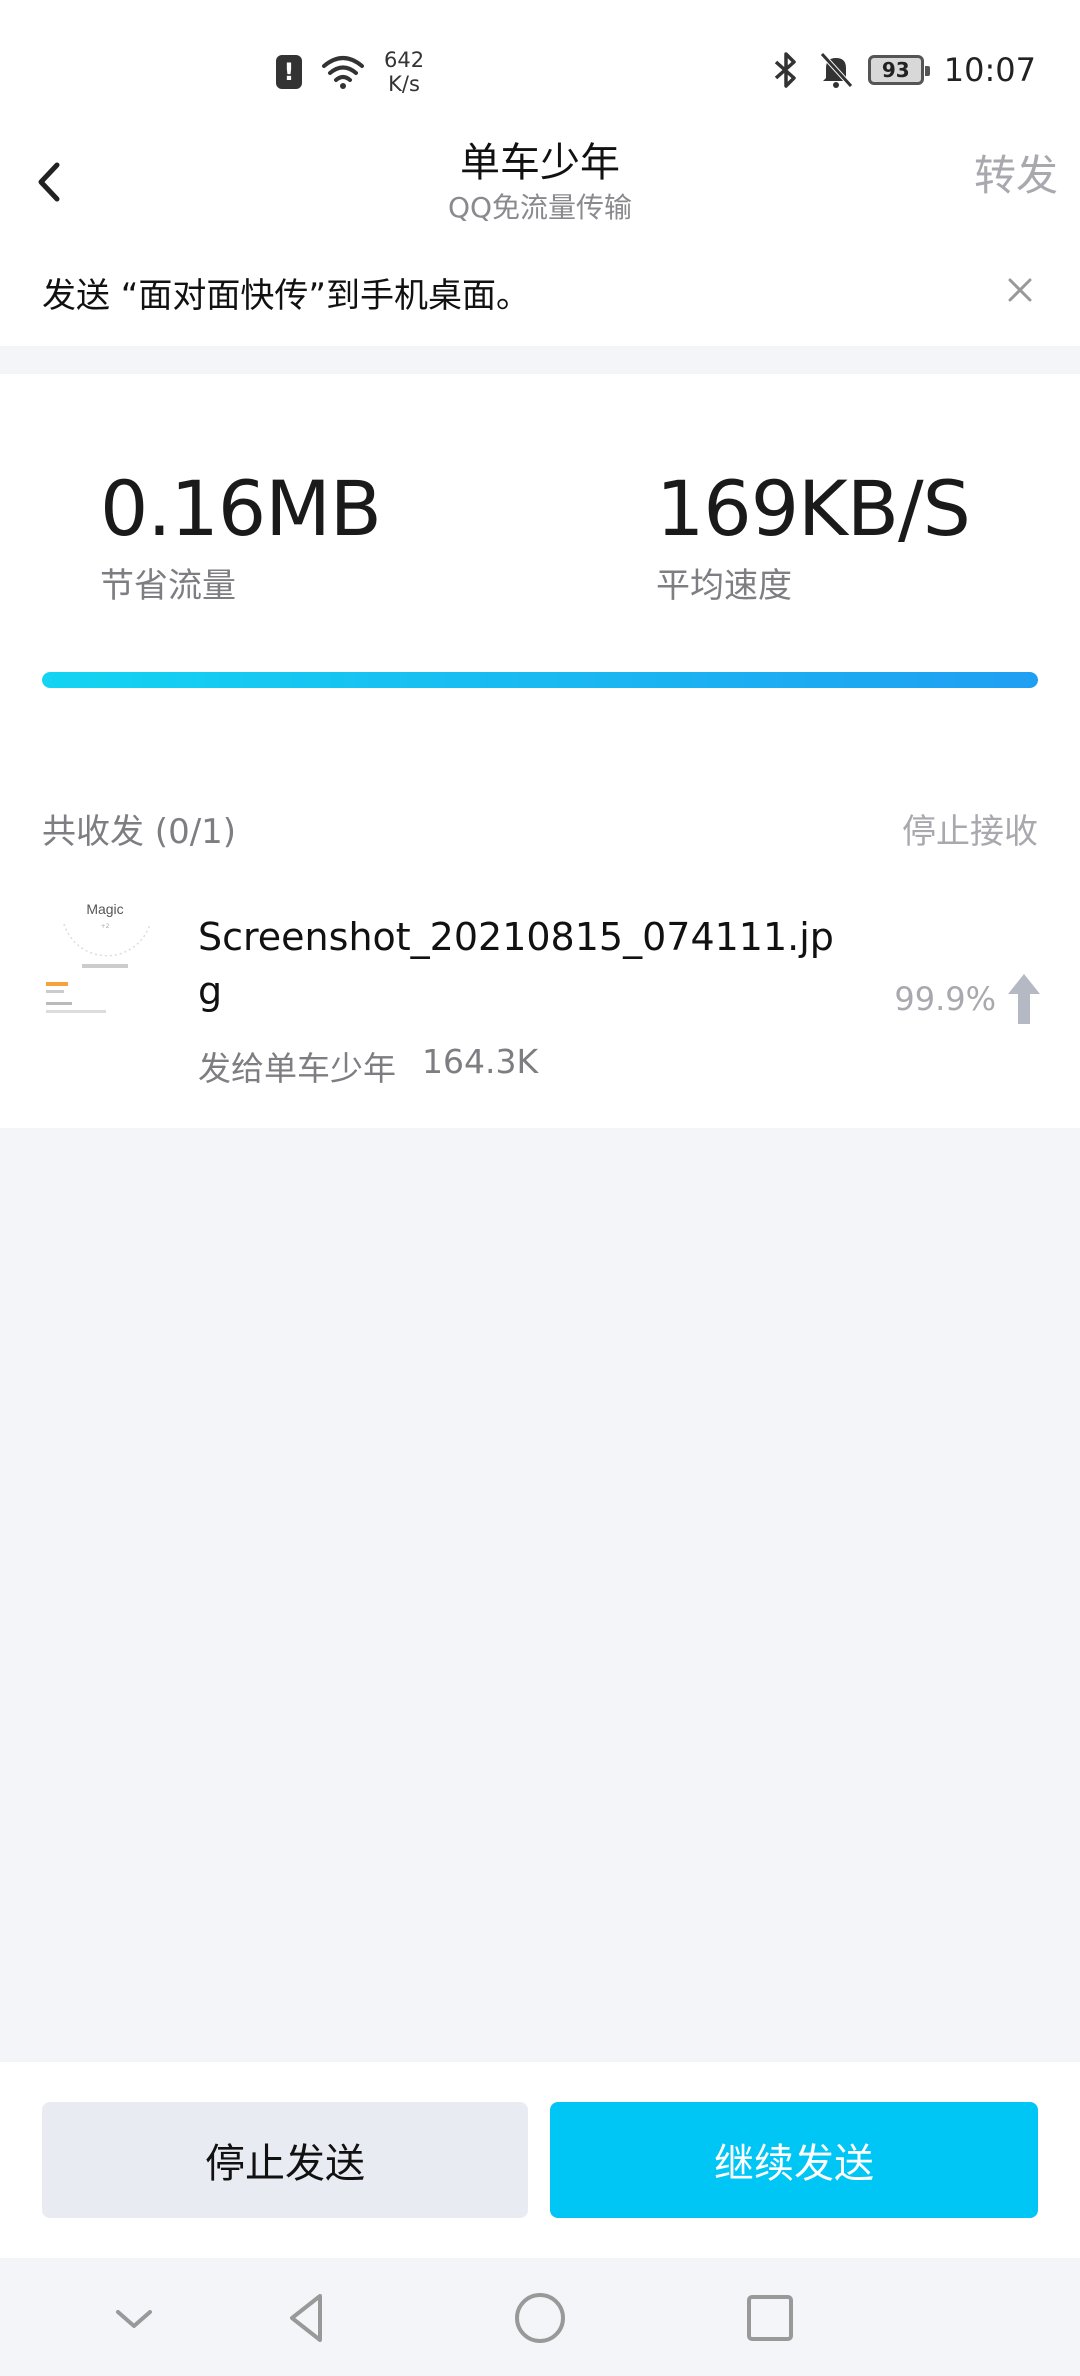 The width and height of the screenshot is (1080, 2376). I want to click on system-nav-bar, so click(540, 2317).